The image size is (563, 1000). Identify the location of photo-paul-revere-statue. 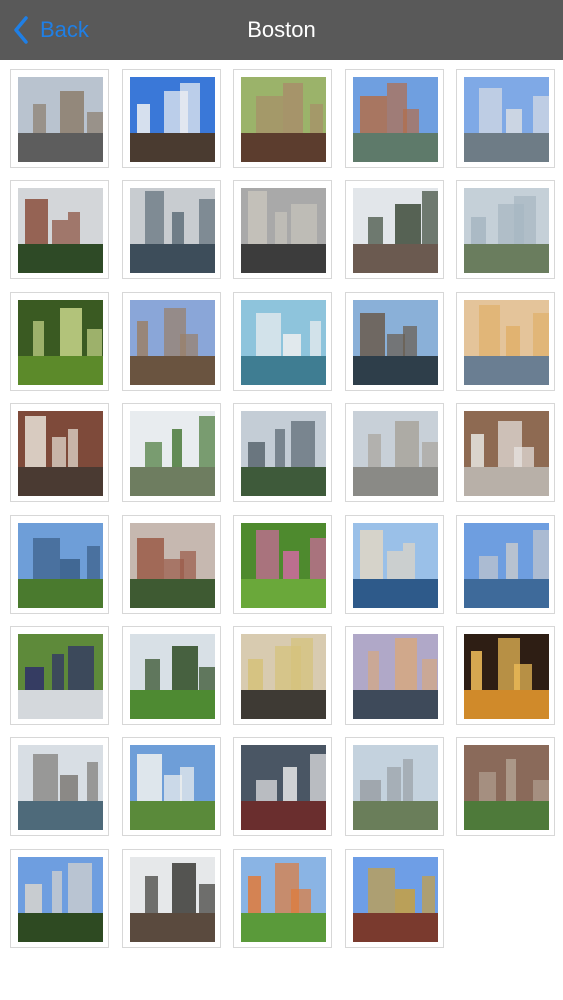
(172, 899).